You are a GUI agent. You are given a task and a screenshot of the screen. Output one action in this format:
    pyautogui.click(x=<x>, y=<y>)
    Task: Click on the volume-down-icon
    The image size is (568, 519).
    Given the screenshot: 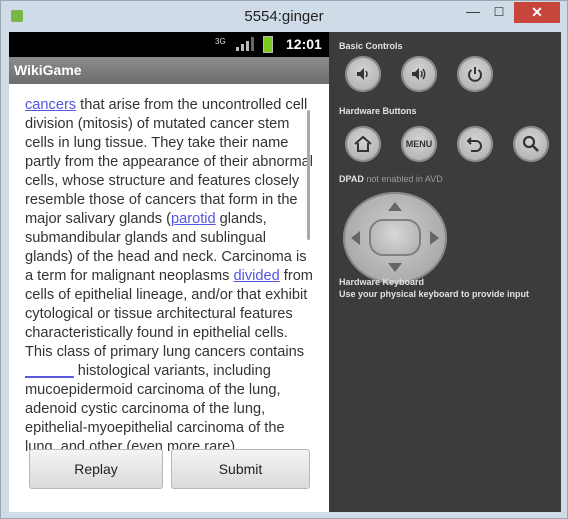 What is the action you would take?
    pyautogui.click(x=362, y=74)
    